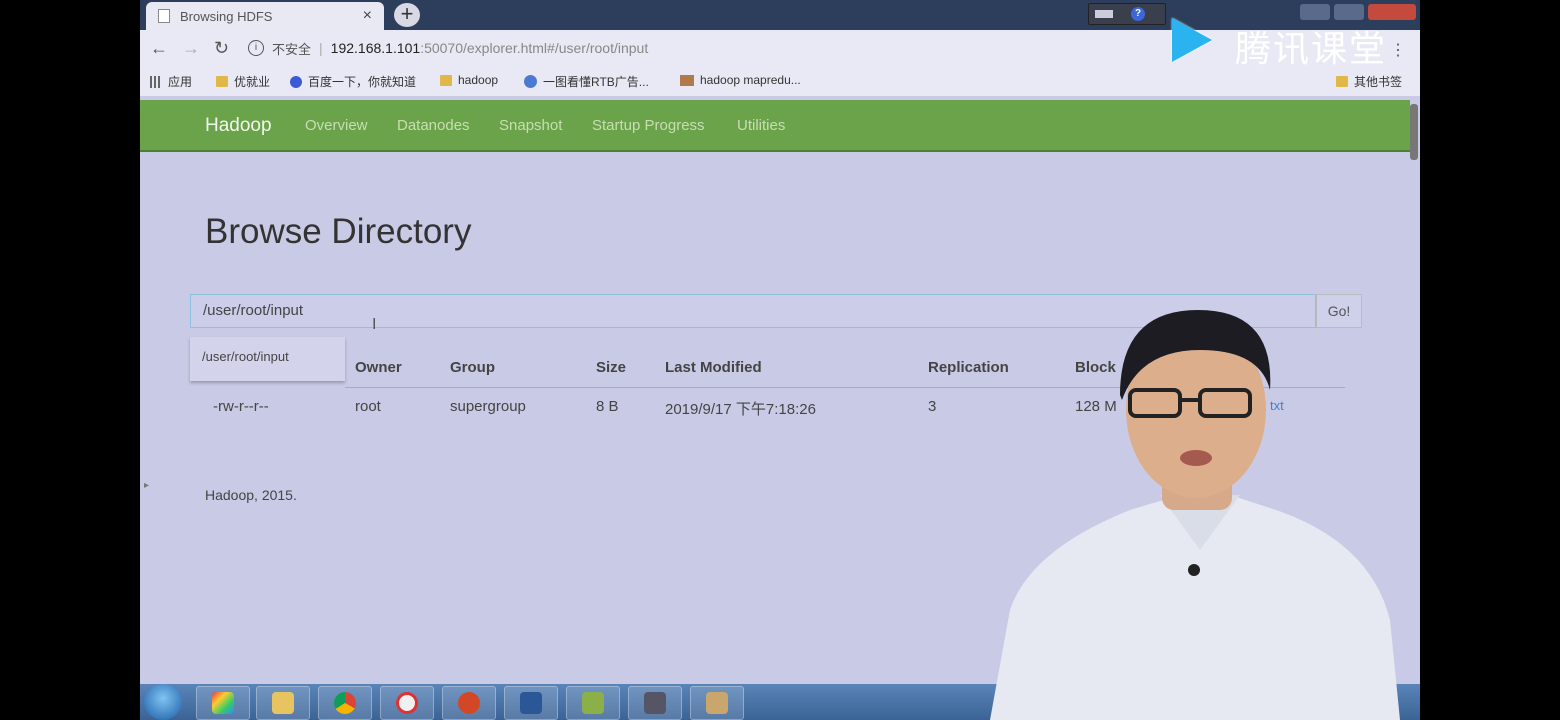 The image size is (1560, 720). I want to click on bookmark-hadoop: hadoop, so click(469, 80).